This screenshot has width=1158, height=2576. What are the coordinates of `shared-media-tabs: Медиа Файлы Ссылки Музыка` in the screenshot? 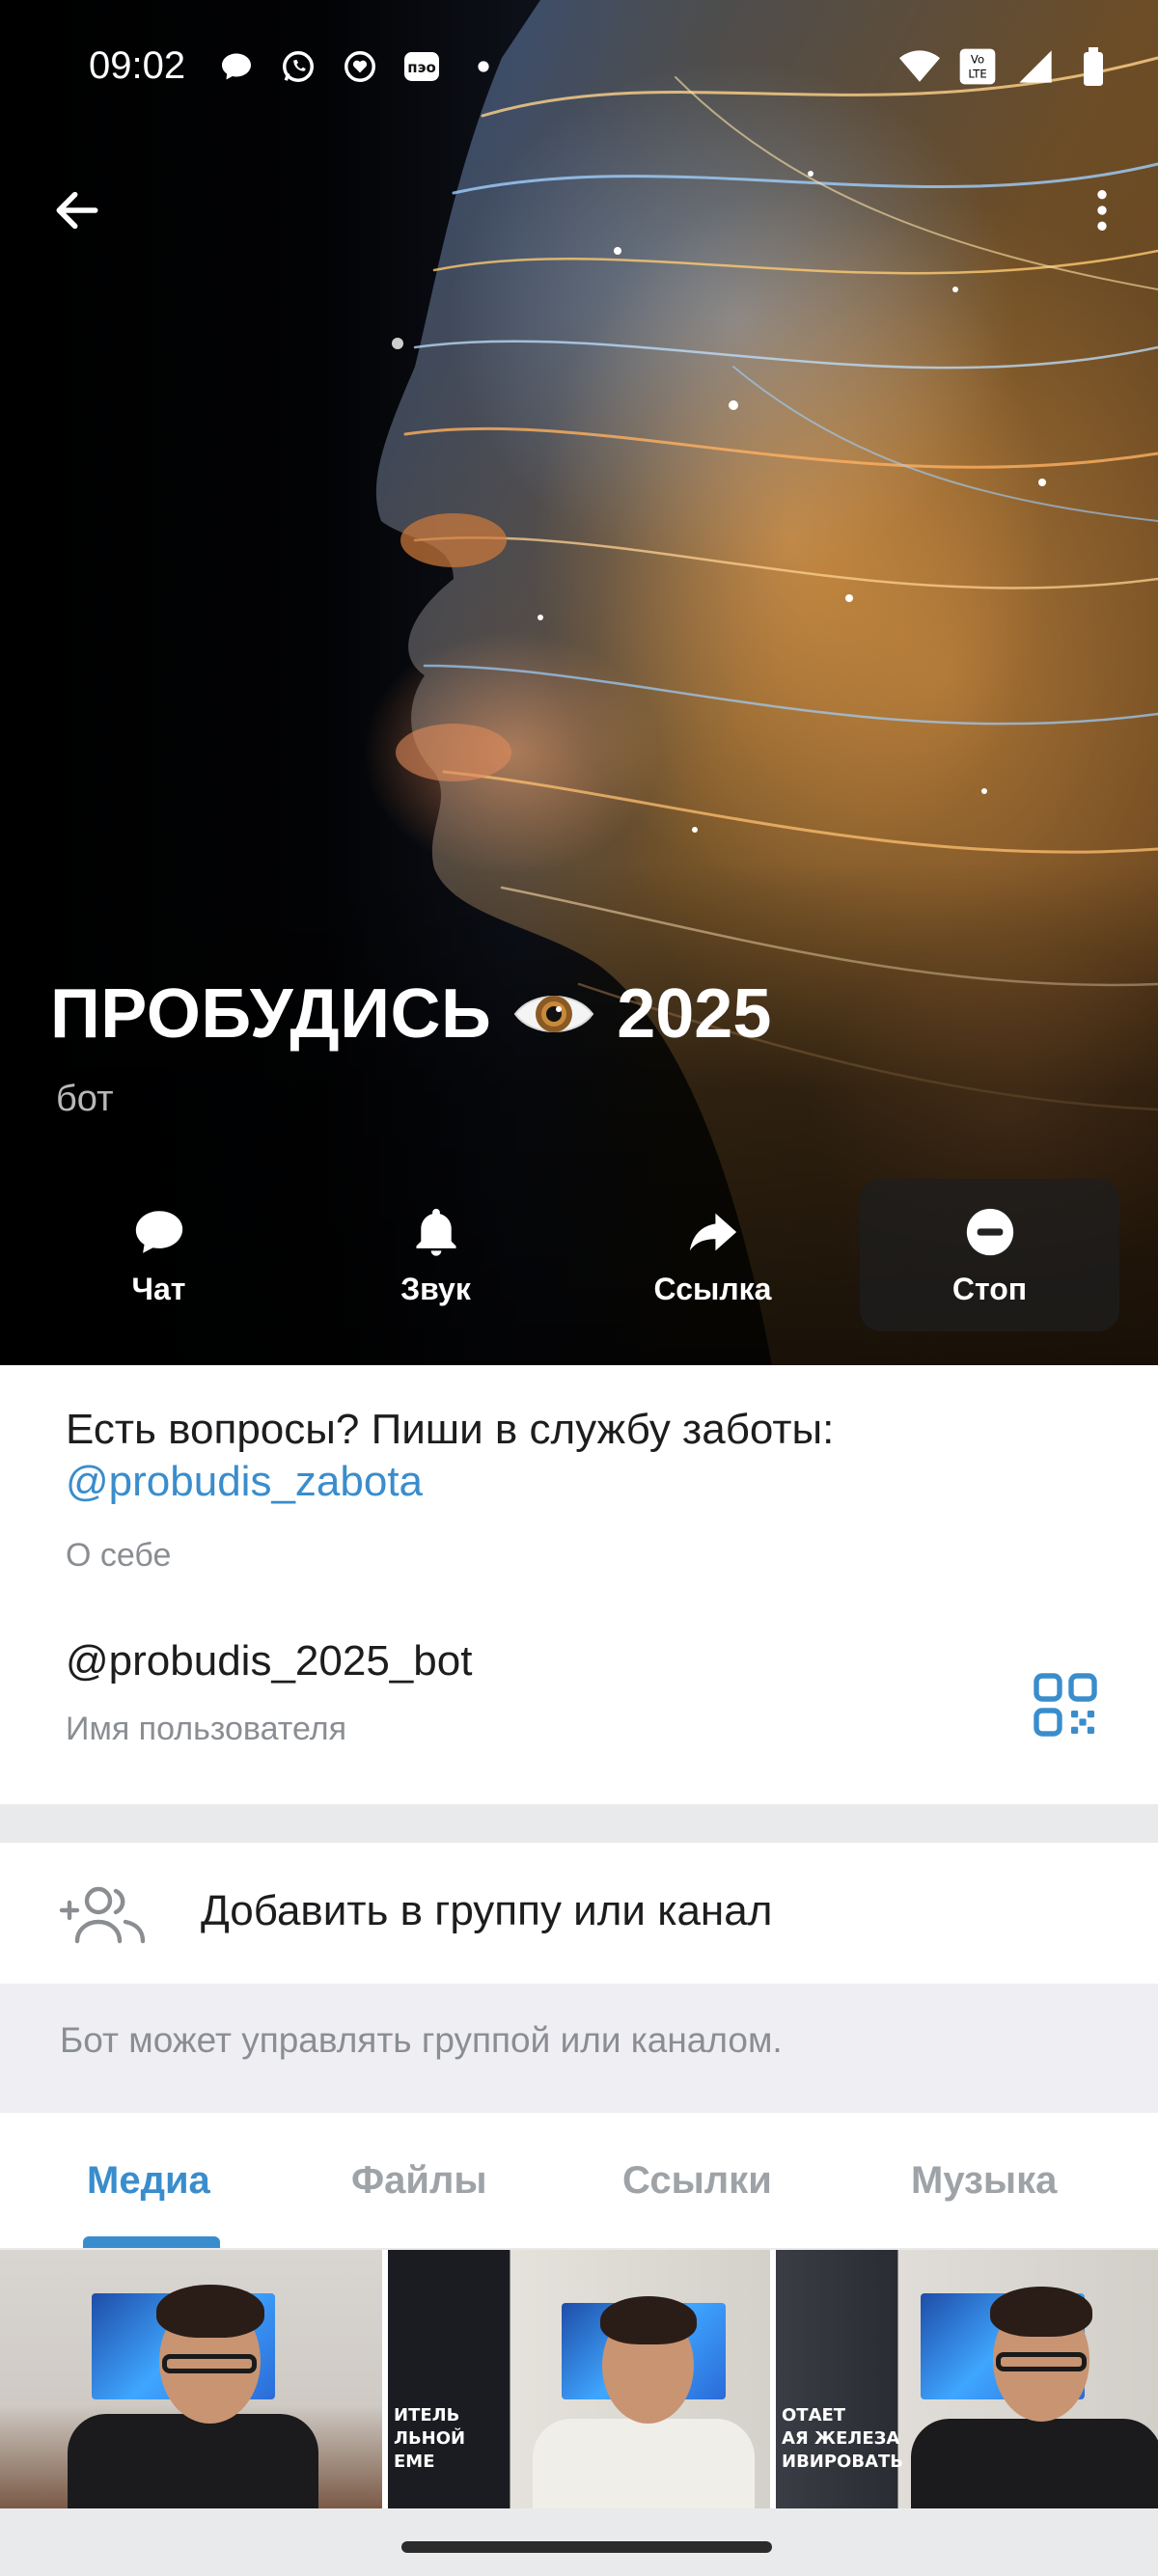 It's located at (579, 2181).